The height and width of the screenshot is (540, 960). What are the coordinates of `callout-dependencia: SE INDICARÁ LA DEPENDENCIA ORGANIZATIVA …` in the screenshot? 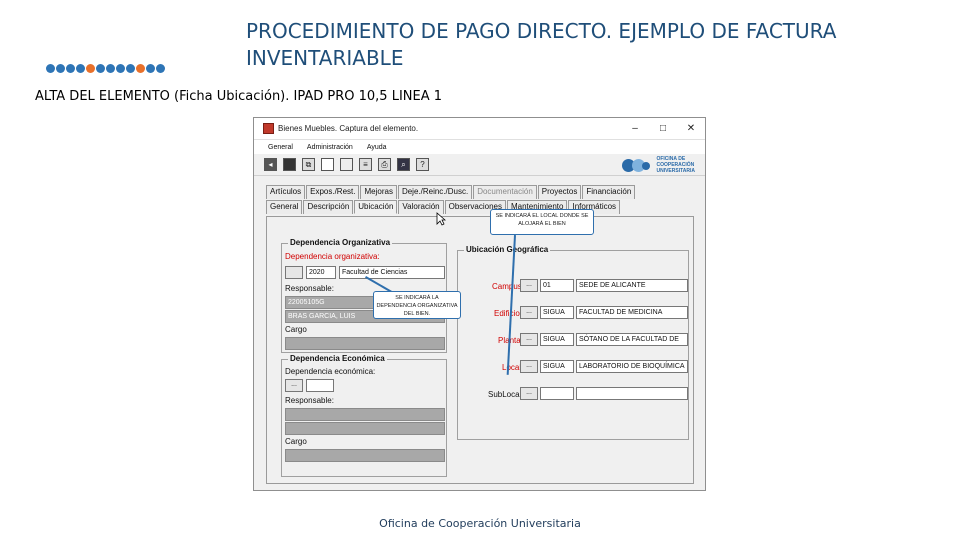 It's located at (417, 305).